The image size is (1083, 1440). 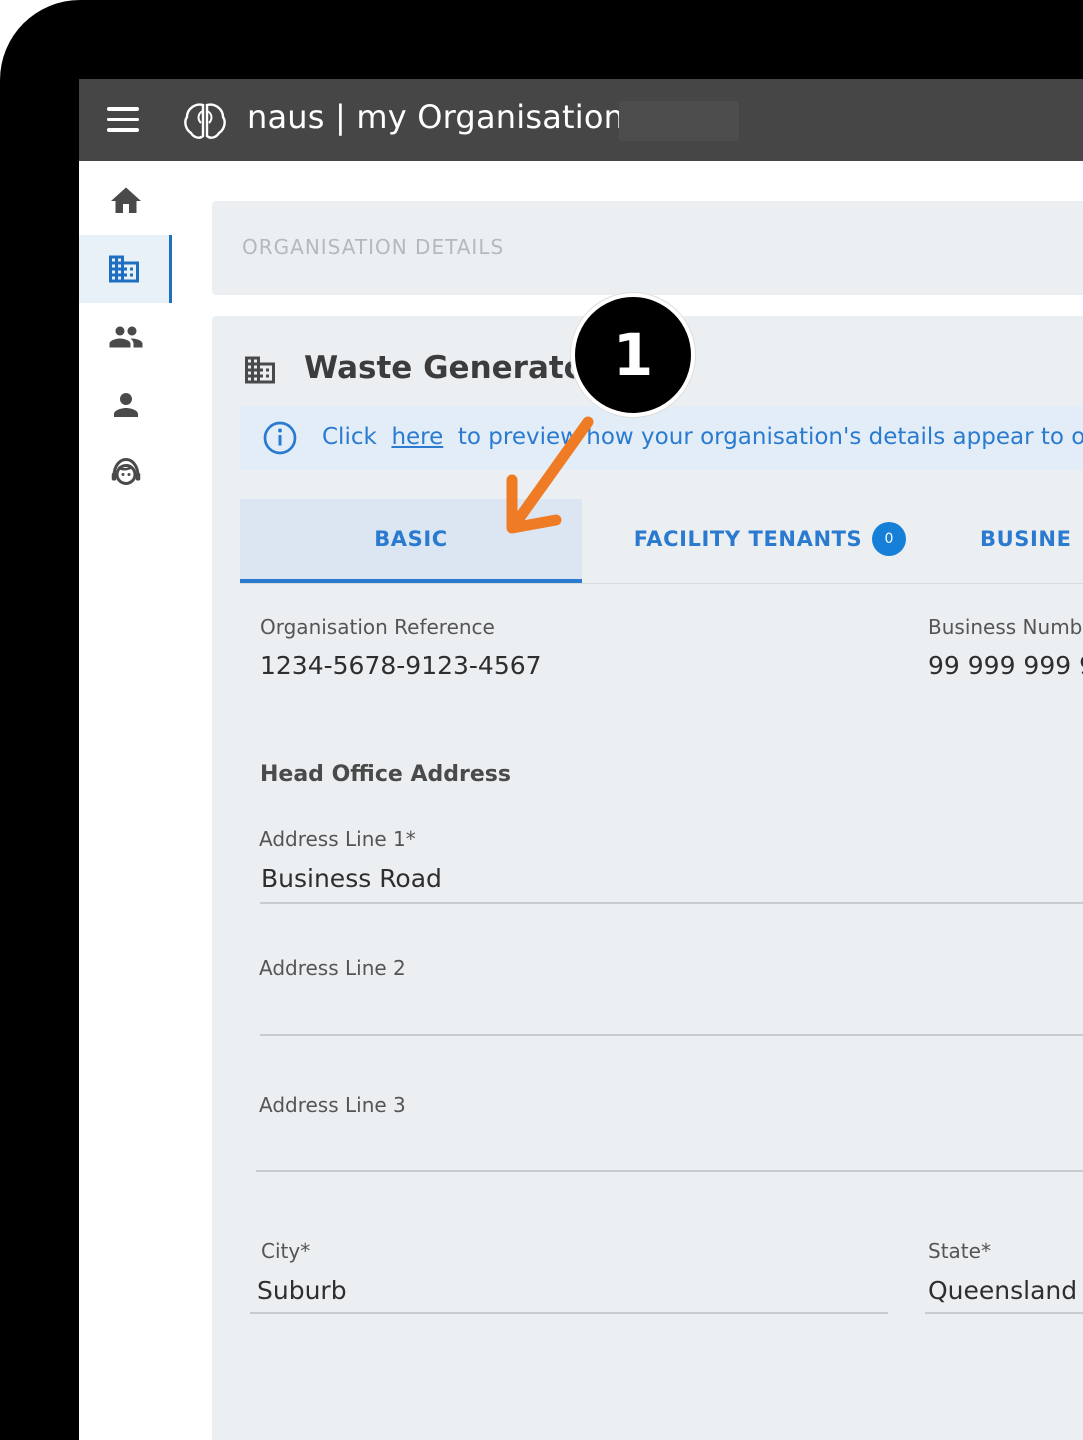 What do you see at coordinates (302, 1290) in the screenshot?
I see `city-input: Suburb` at bounding box center [302, 1290].